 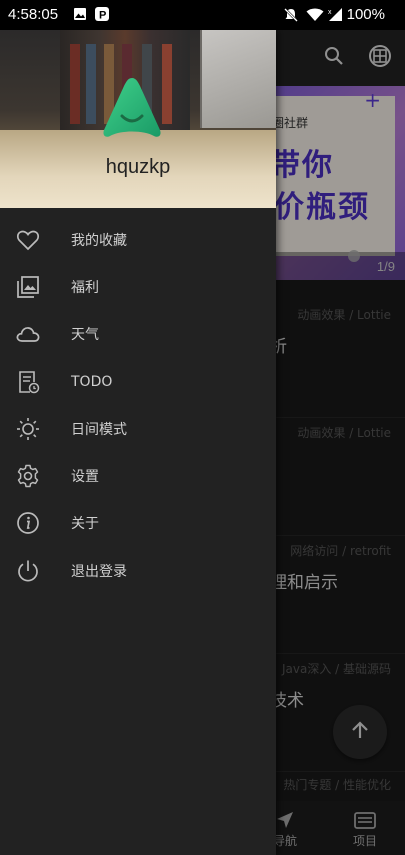 I want to click on menu-item-favorites: 我的收藏, so click(x=138, y=239).